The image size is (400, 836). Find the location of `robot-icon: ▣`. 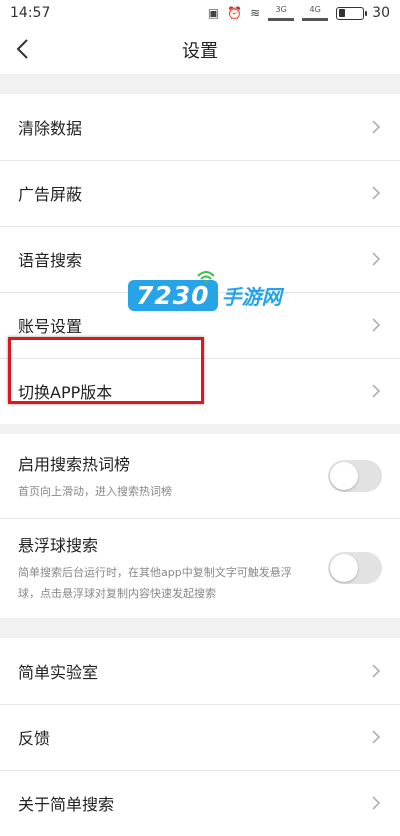

robot-icon: ▣ is located at coordinates (213, 13).